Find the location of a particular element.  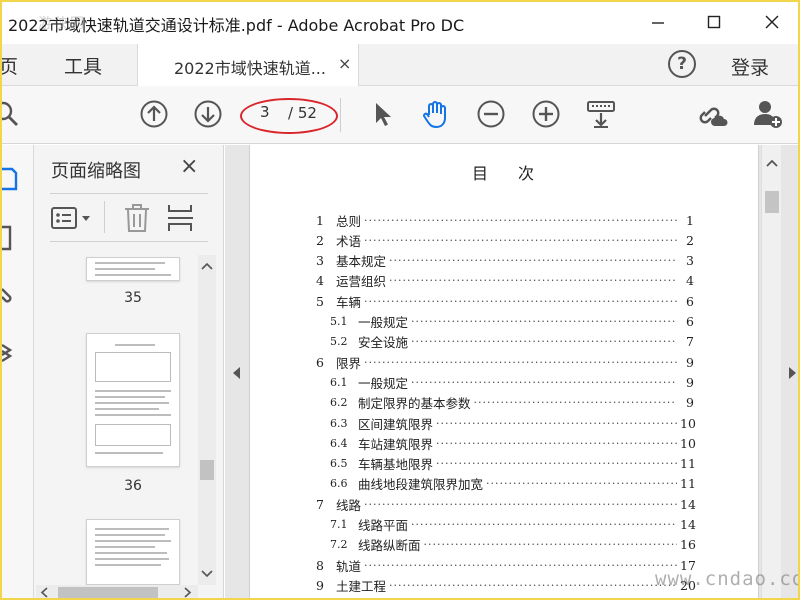

overlay-watermark: 游侠网 is located at coordinates (62, 24).